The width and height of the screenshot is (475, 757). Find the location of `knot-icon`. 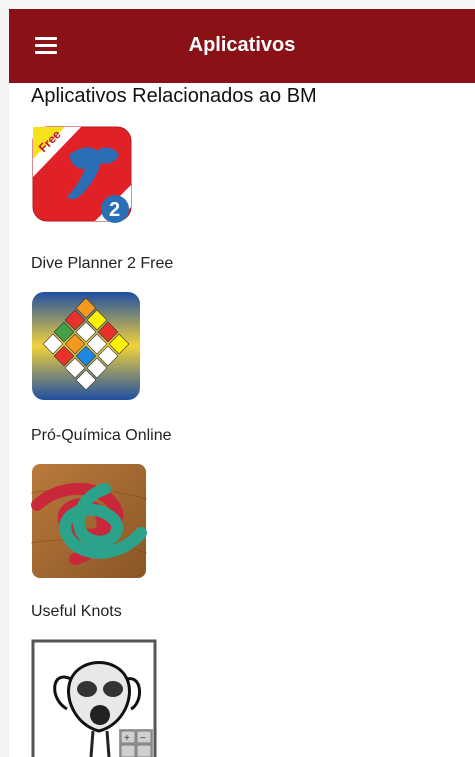

knot-icon is located at coordinates (89, 521).